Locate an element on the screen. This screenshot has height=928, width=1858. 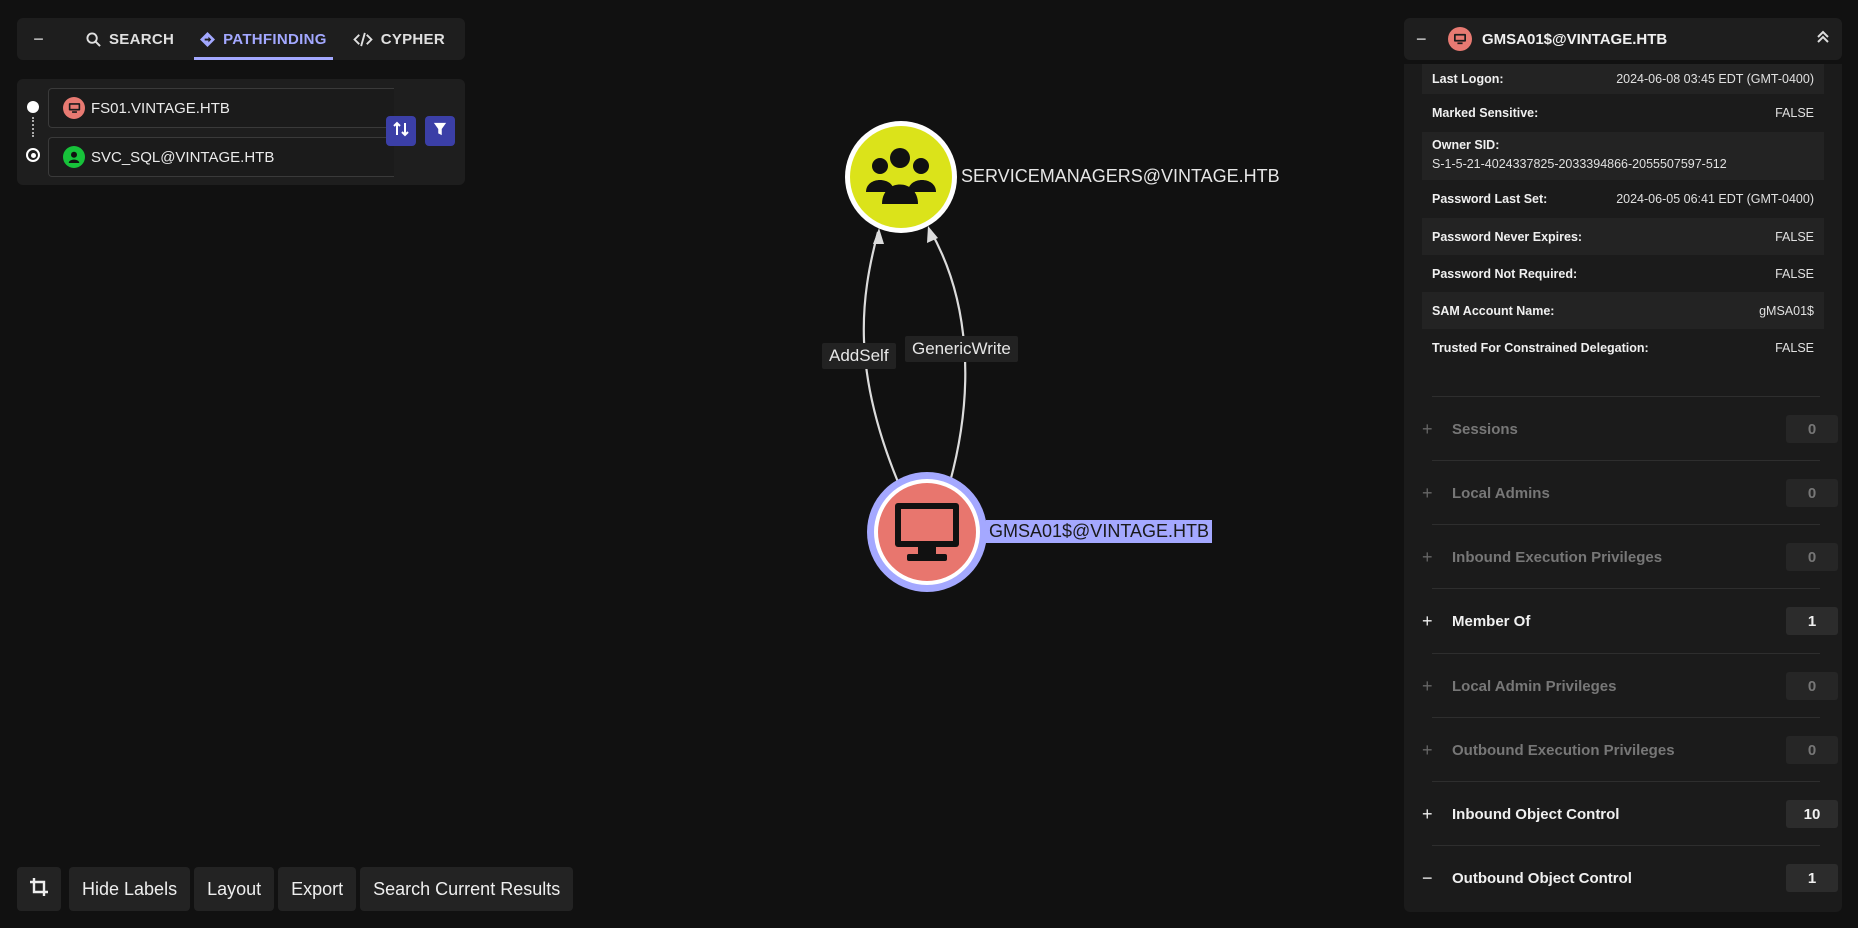
prop-key: Password Never Expires: is located at coordinates (1507, 236).